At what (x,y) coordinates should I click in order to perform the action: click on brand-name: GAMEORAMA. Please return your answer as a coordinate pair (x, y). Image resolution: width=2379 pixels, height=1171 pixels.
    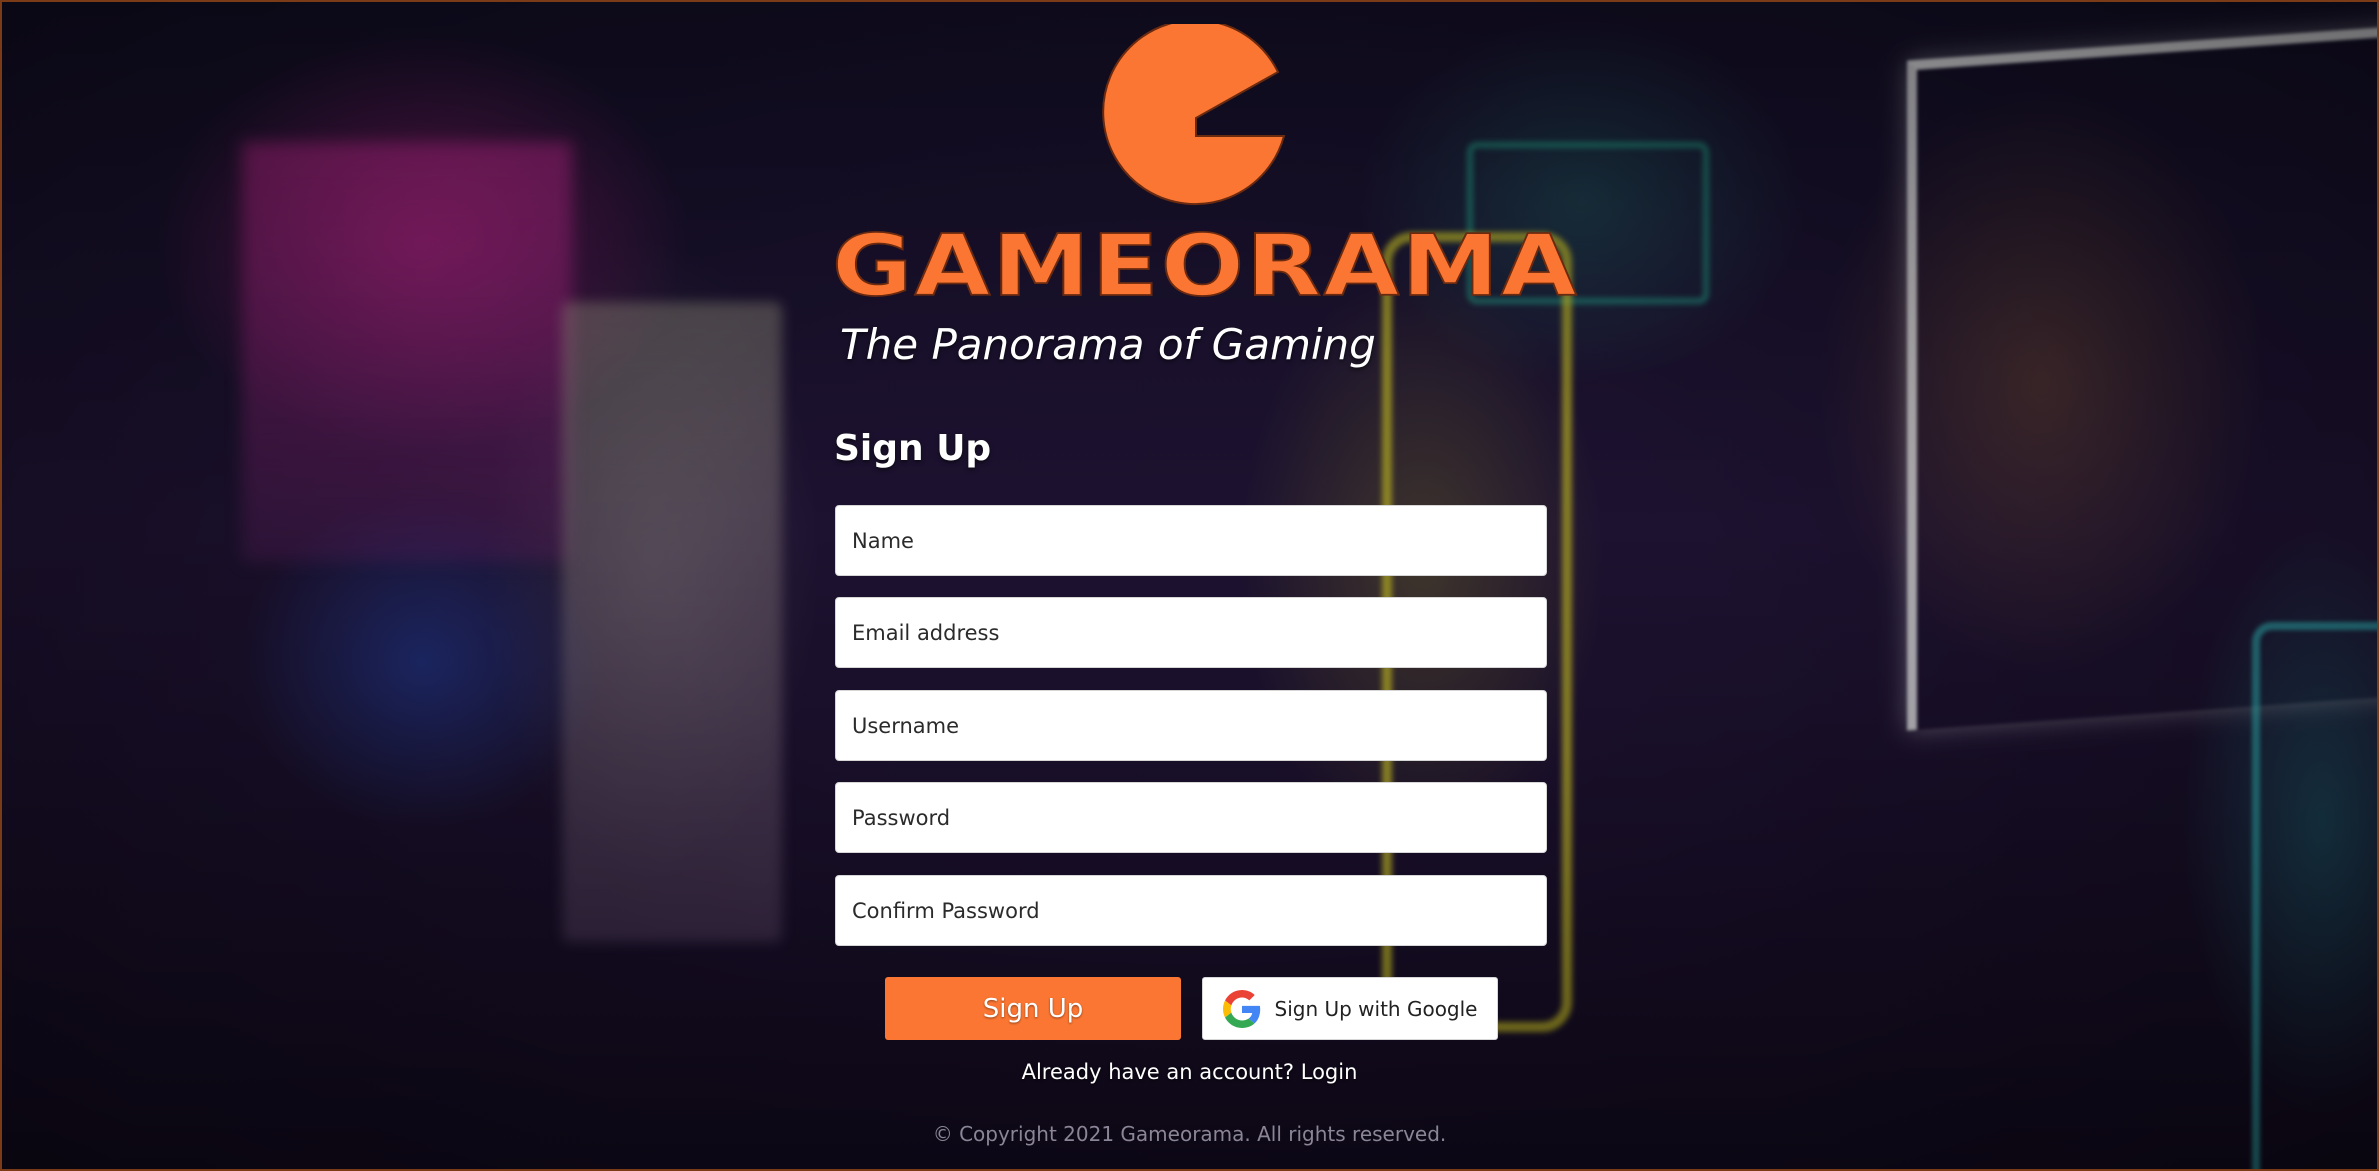
    Looking at the image, I should click on (1205, 266).